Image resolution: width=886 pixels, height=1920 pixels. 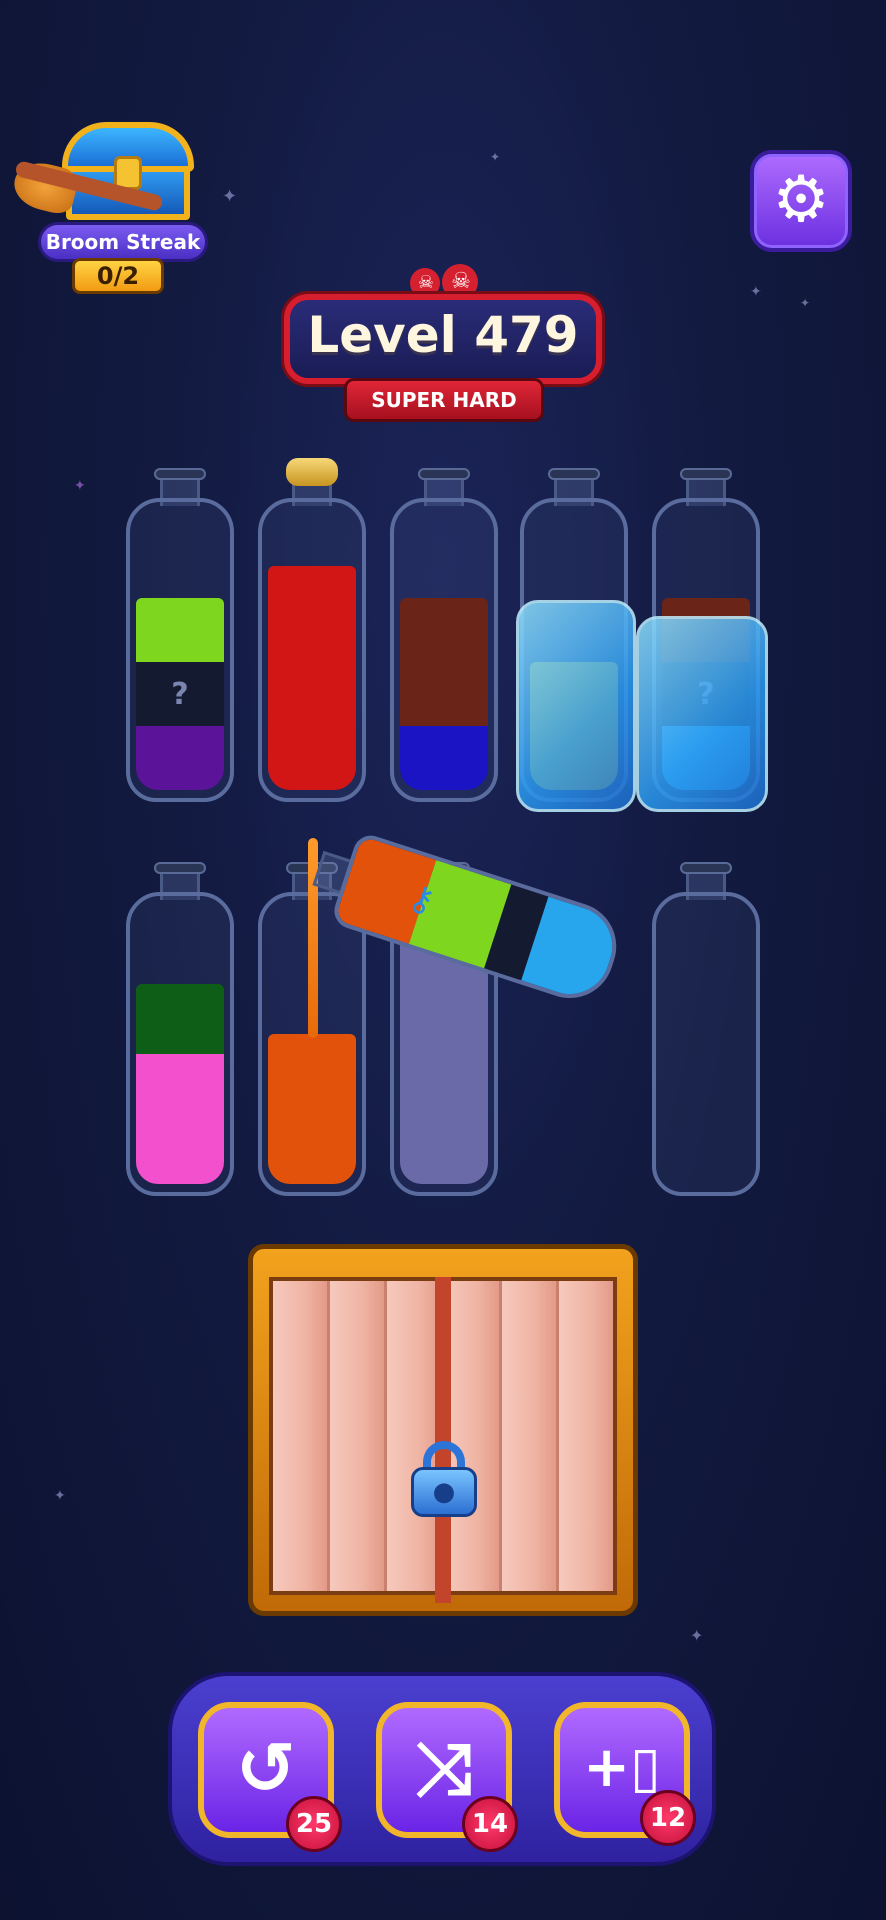 What do you see at coordinates (443, 1430) in the screenshot?
I see `locked-bottle-box: ●` at bounding box center [443, 1430].